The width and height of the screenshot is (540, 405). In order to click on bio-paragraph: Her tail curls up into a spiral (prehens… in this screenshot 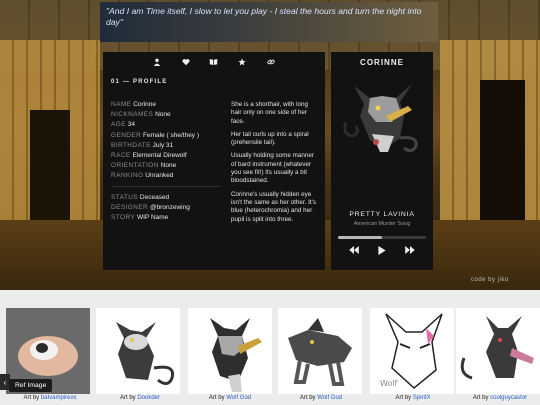, I will do `click(270, 138)`.